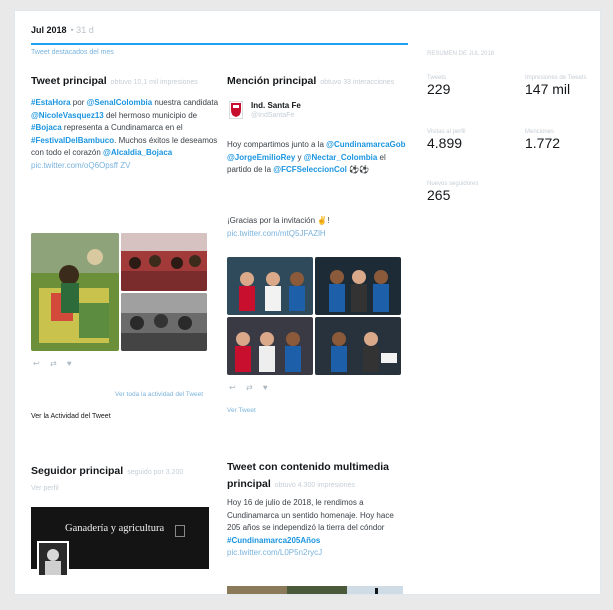  What do you see at coordinates (445, 143) in the screenshot?
I see `stat-profile-visits-value: 4.899` at bounding box center [445, 143].